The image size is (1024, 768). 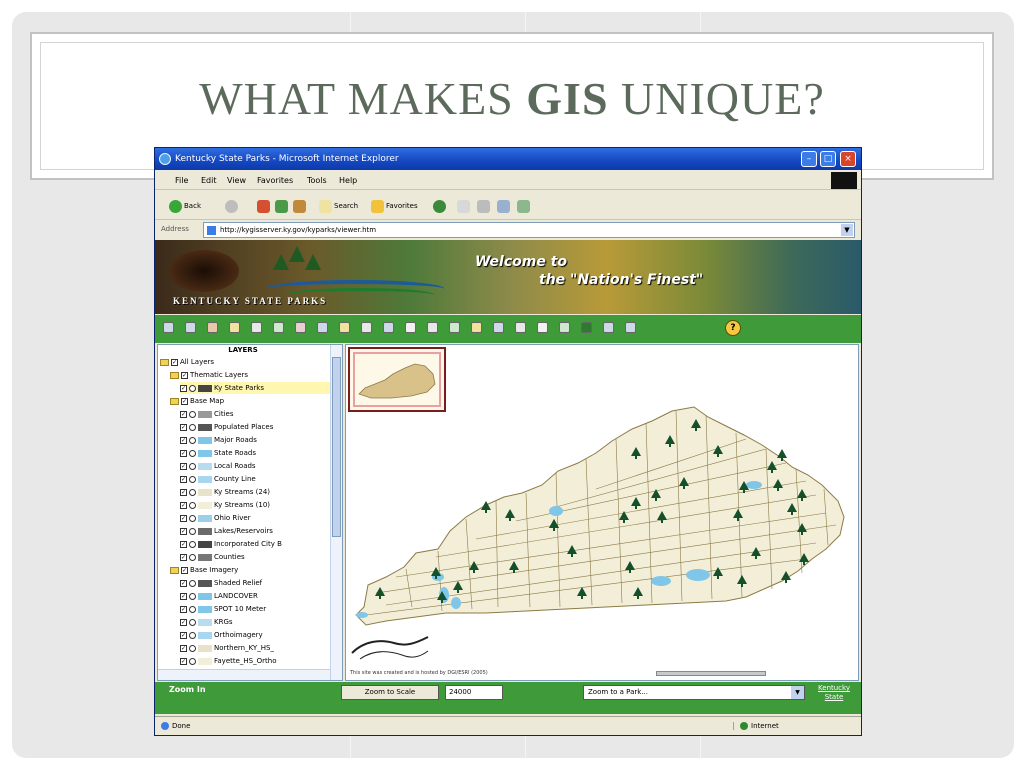 I want to click on layer-item: ✓ County Line, so click(x=255, y=479).